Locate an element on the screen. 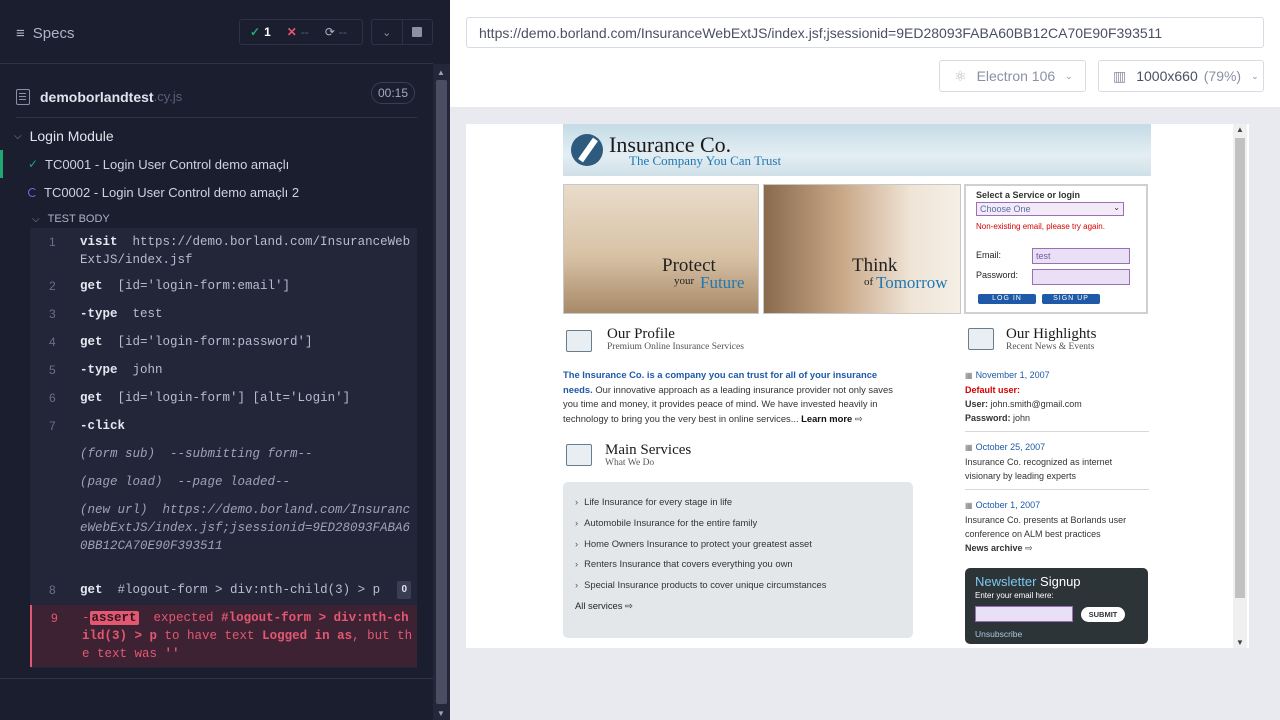 This screenshot has width=1280, height=720. reporter-scrollbar: ▲ ▼ is located at coordinates (441, 392).